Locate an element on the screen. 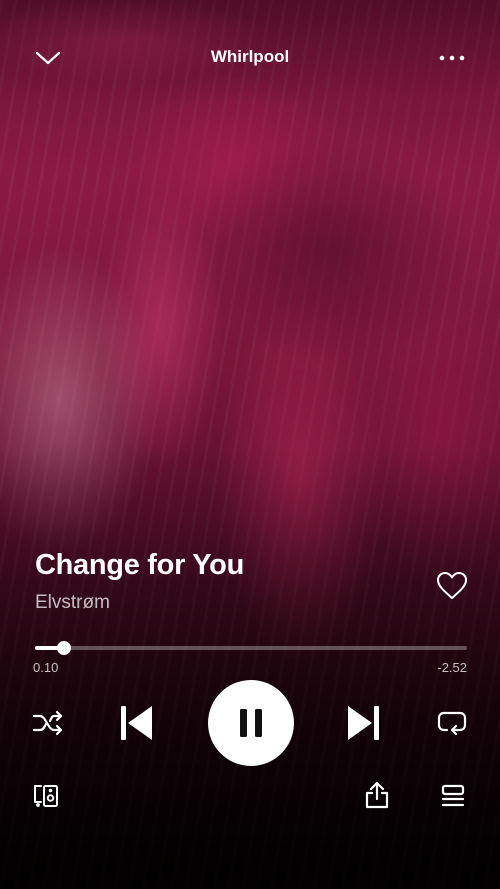 The height and width of the screenshot is (889, 500). queue-button is located at coordinates (453, 796).